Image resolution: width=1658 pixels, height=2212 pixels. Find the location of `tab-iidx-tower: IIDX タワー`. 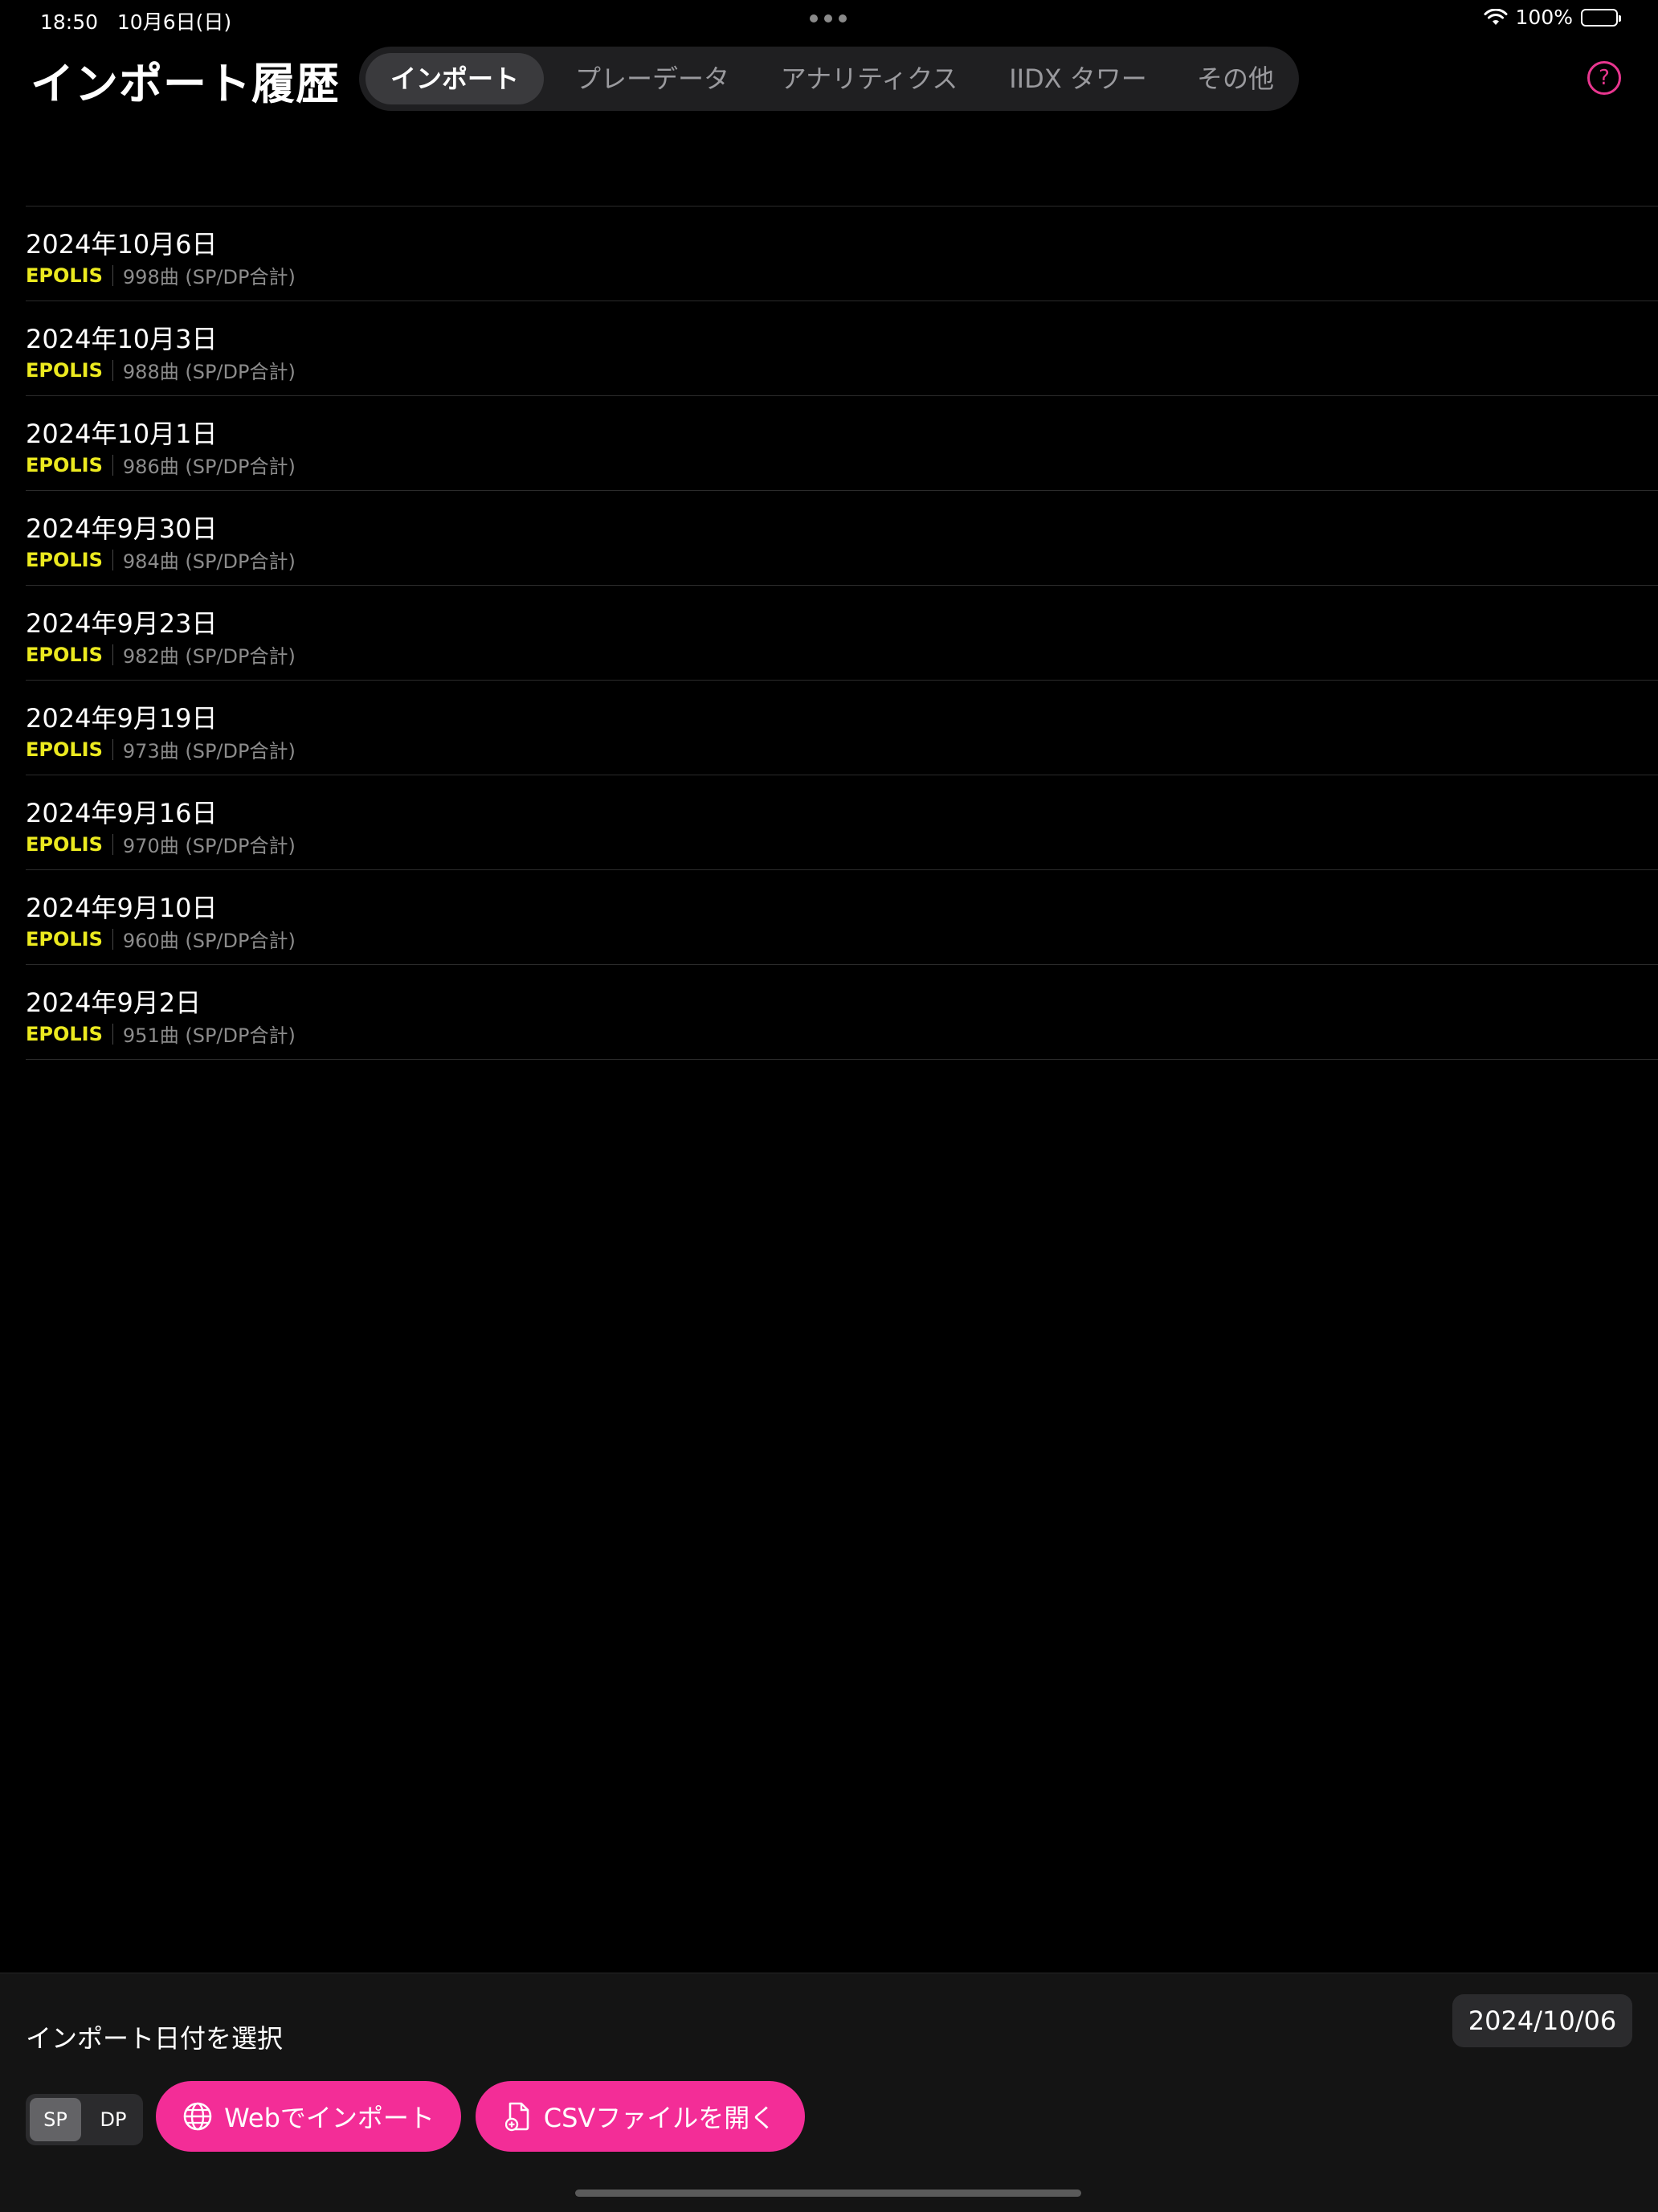

tab-iidx-tower: IIDX タワー is located at coordinates (1078, 79).